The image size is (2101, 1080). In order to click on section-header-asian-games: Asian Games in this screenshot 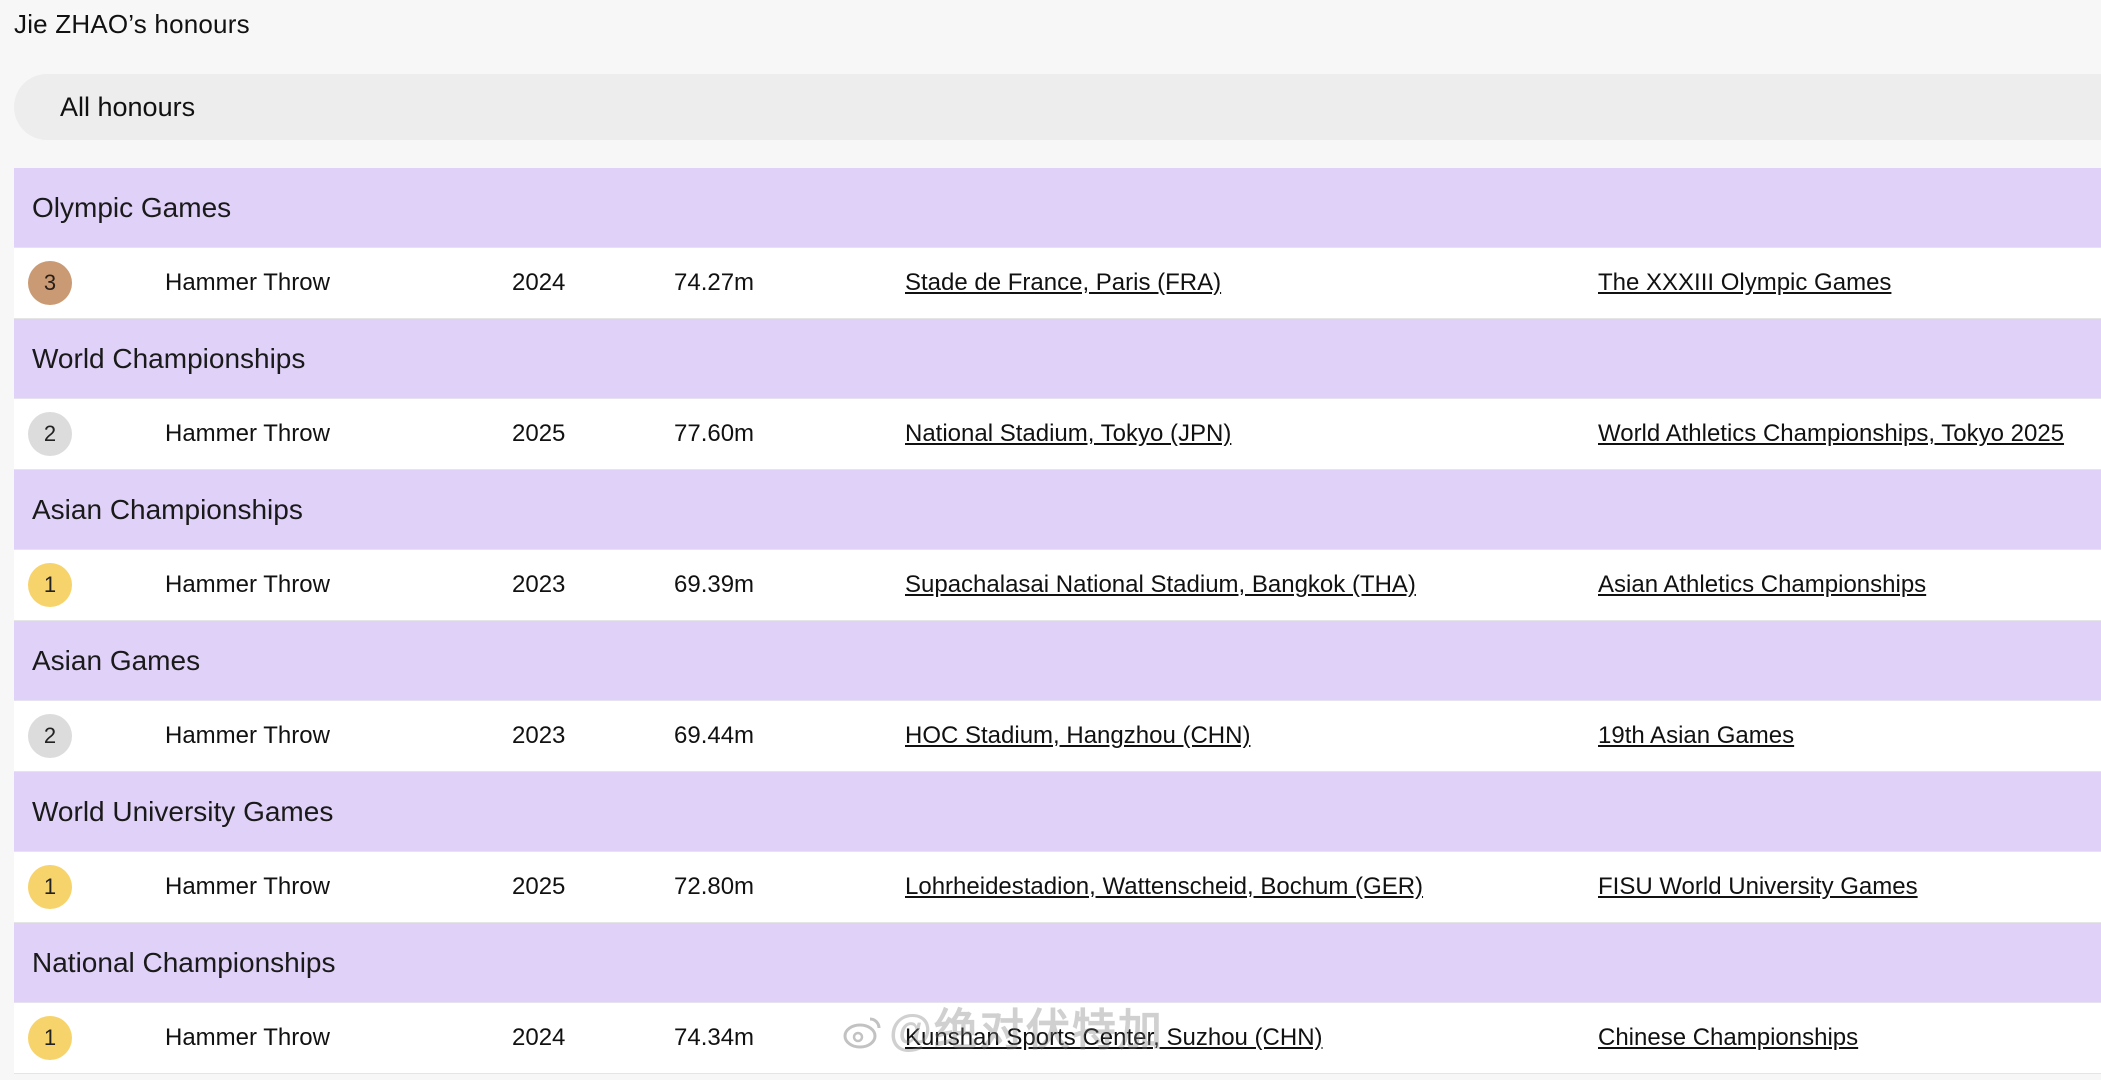, I will do `click(1057, 661)`.